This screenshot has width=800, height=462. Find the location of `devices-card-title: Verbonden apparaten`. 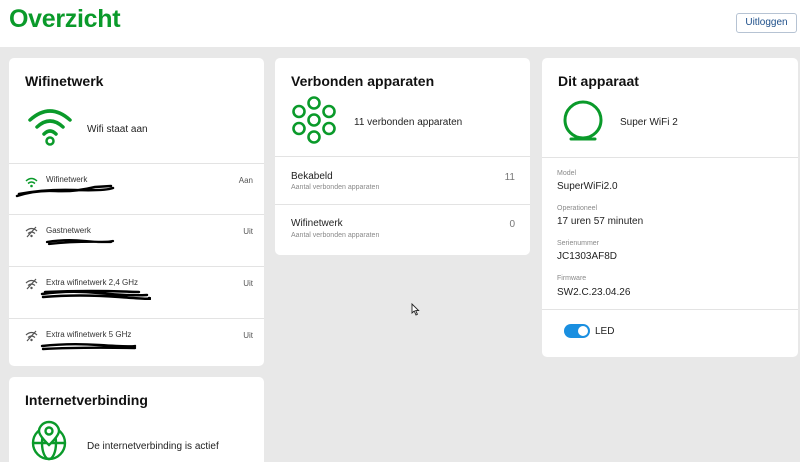

devices-card-title: Verbonden apparaten is located at coordinates (363, 81).